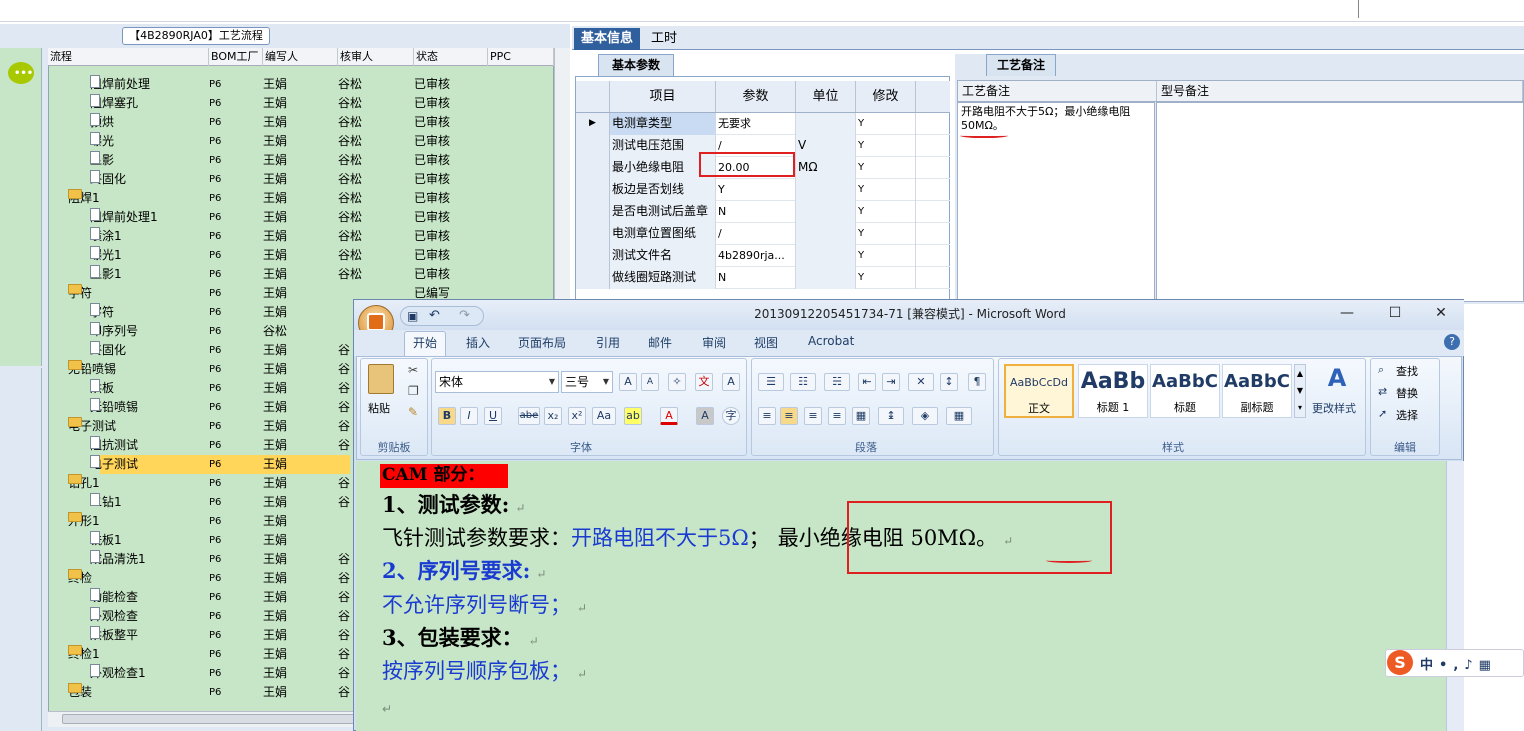 This screenshot has height=731, width=1524. What do you see at coordinates (493, 416) in the screenshot?
I see `underline-icon: U` at bounding box center [493, 416].